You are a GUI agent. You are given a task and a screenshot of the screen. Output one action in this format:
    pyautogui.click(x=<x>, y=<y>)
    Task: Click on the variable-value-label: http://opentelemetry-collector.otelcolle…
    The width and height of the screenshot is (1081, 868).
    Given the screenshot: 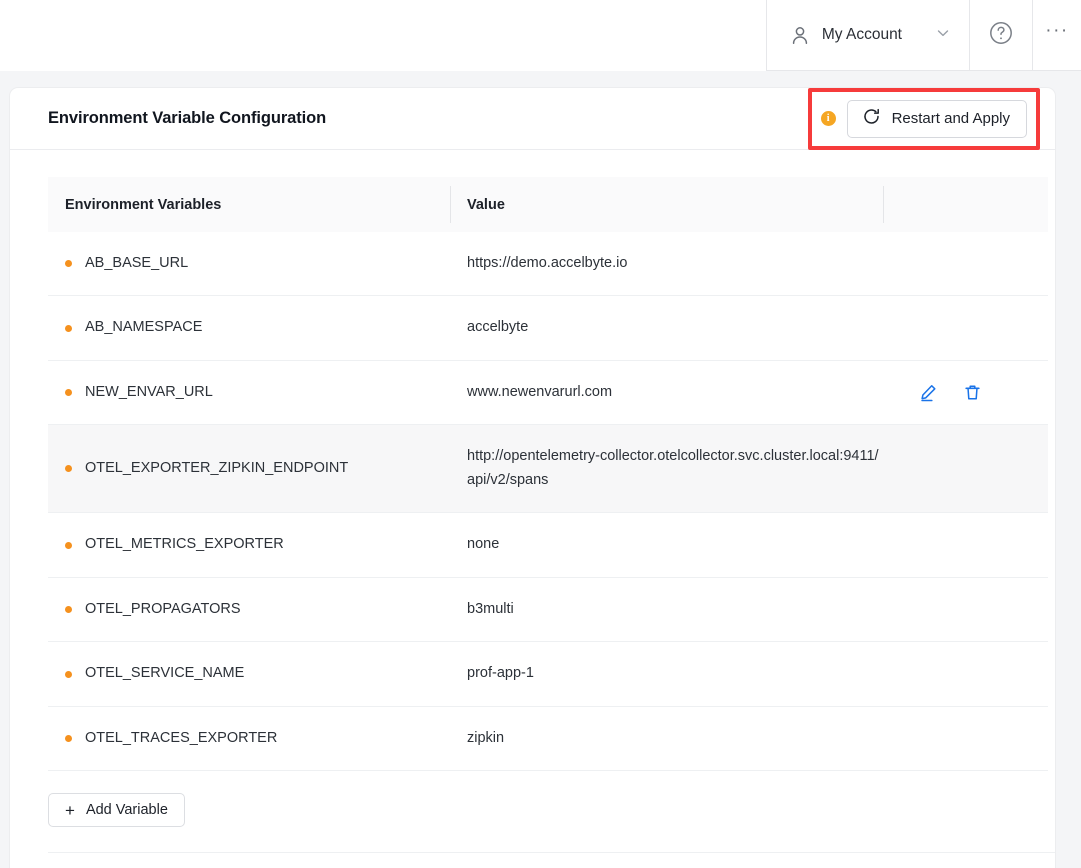 What is the action you would take?
    pyautogui.click(x=673, y=468)
    